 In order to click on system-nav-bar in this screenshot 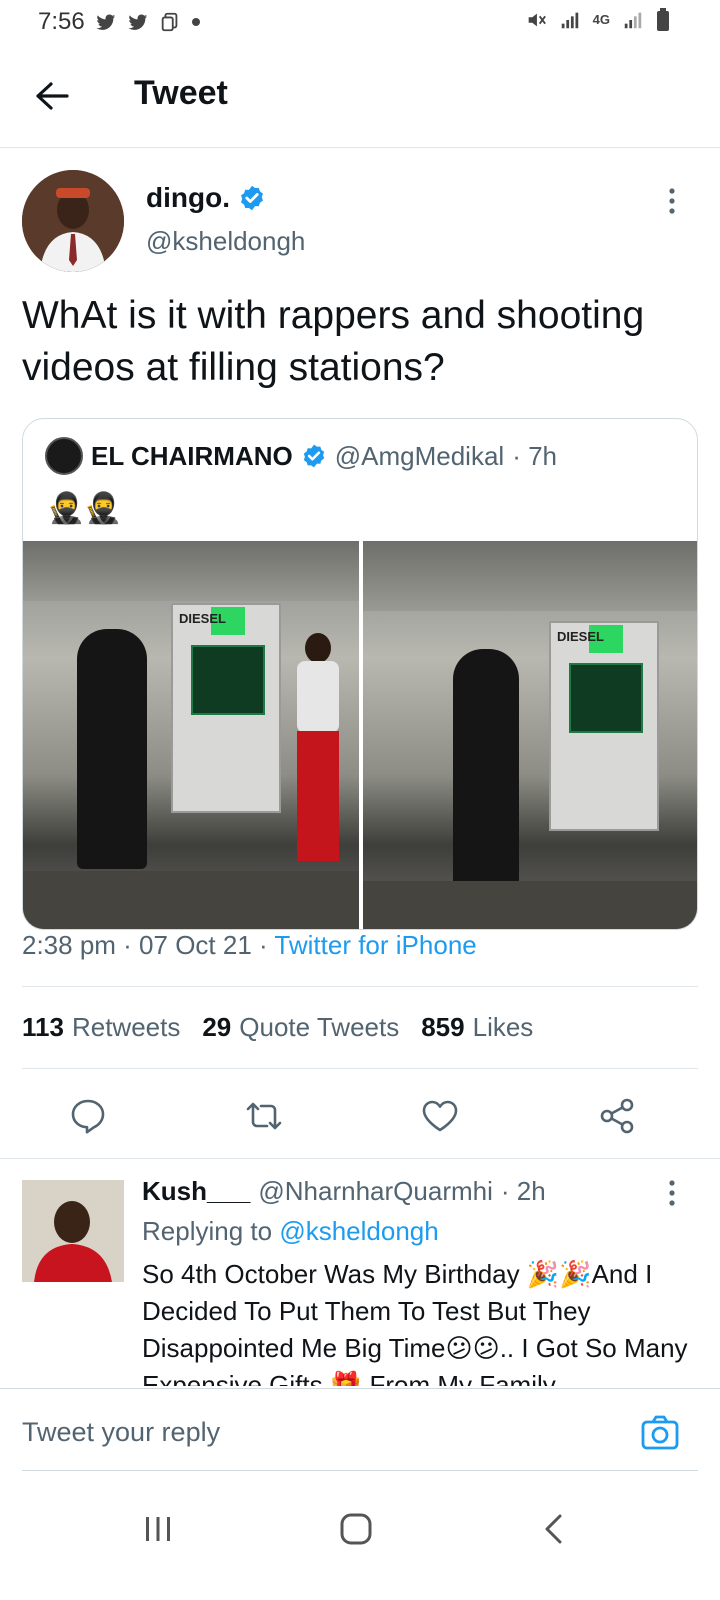, I will do `click(360, 1539)`.